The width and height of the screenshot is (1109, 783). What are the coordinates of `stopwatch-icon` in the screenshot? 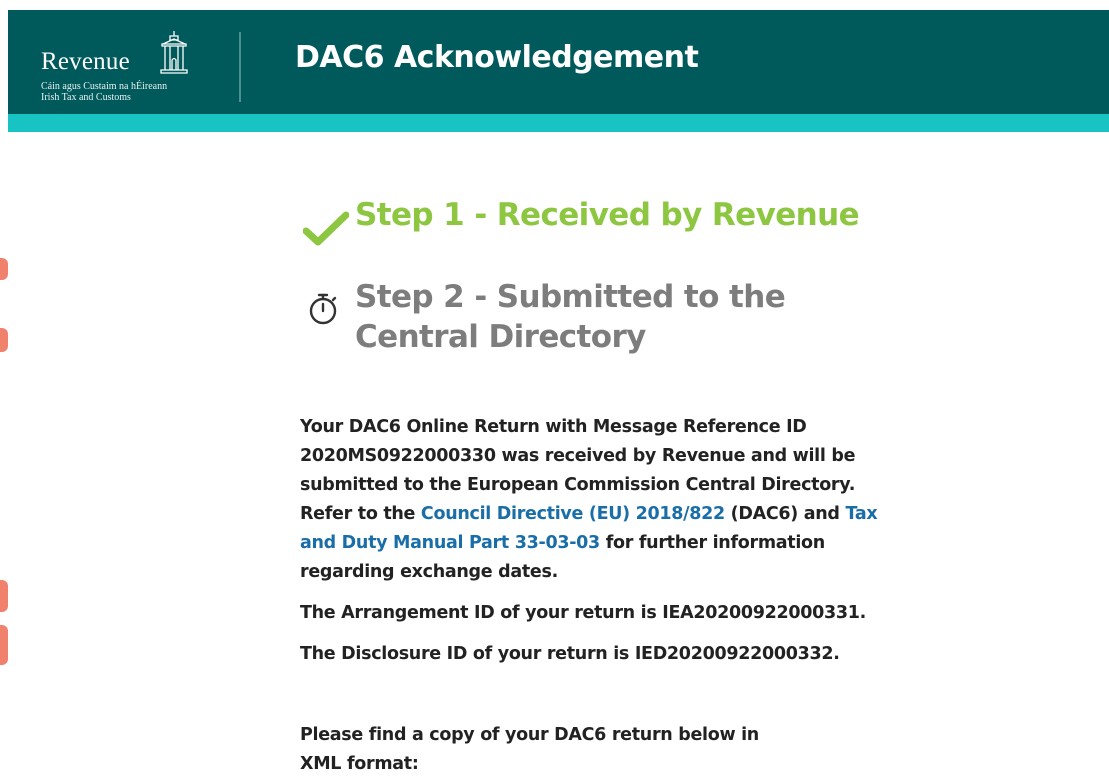 It's located at (323, 309).